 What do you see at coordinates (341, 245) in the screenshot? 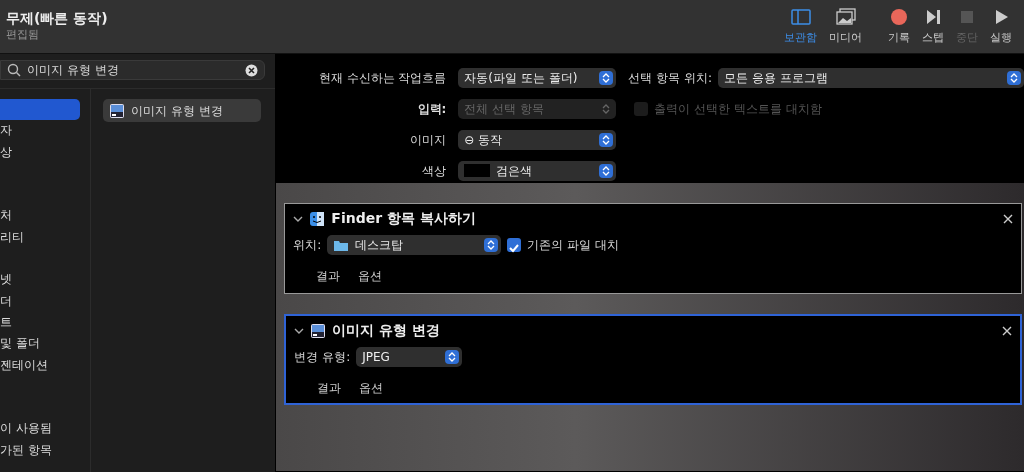
I see `folder-icon` at bounding box center [341, 245].